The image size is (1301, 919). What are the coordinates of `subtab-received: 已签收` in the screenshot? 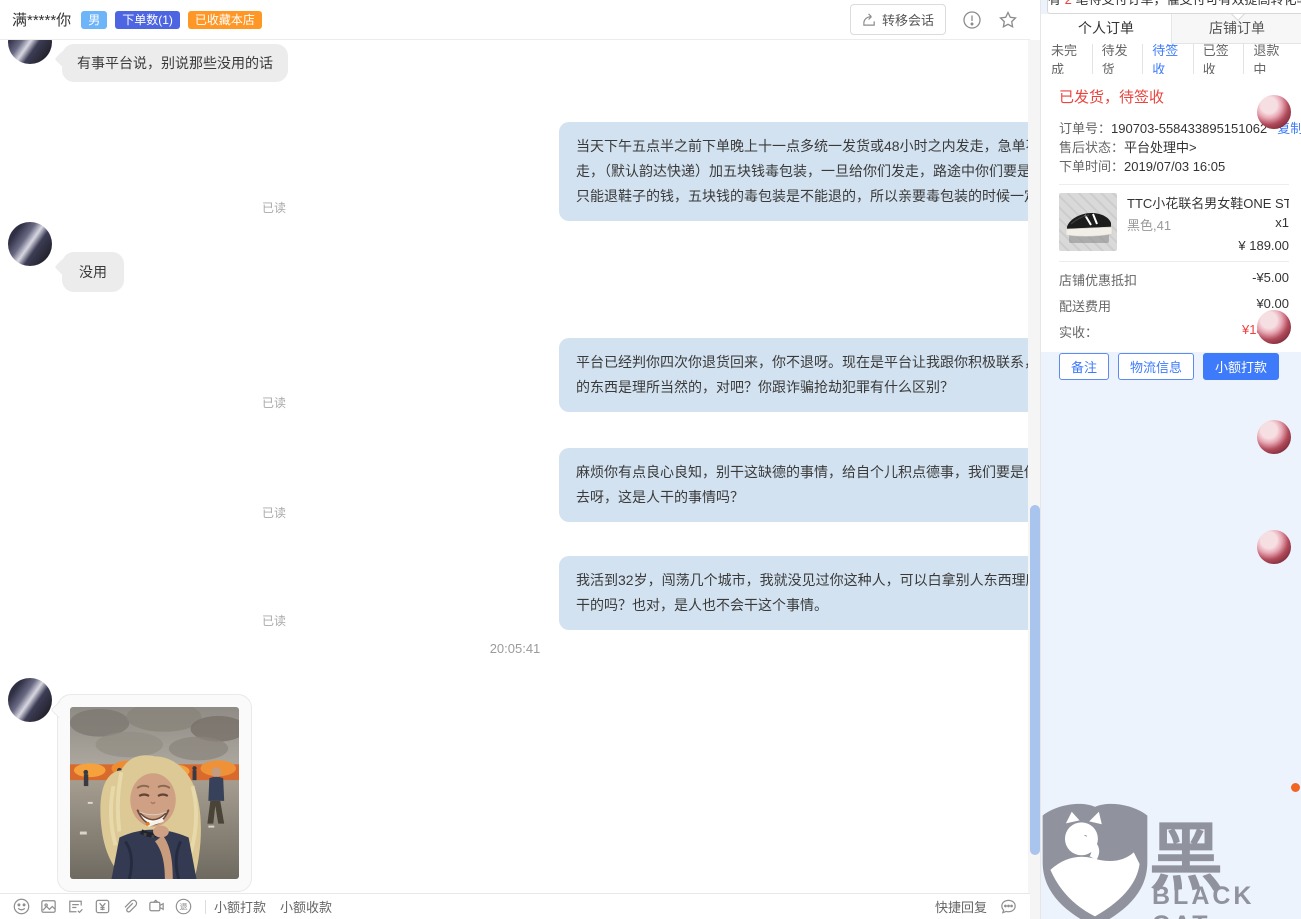 It's located at (1218, 59).